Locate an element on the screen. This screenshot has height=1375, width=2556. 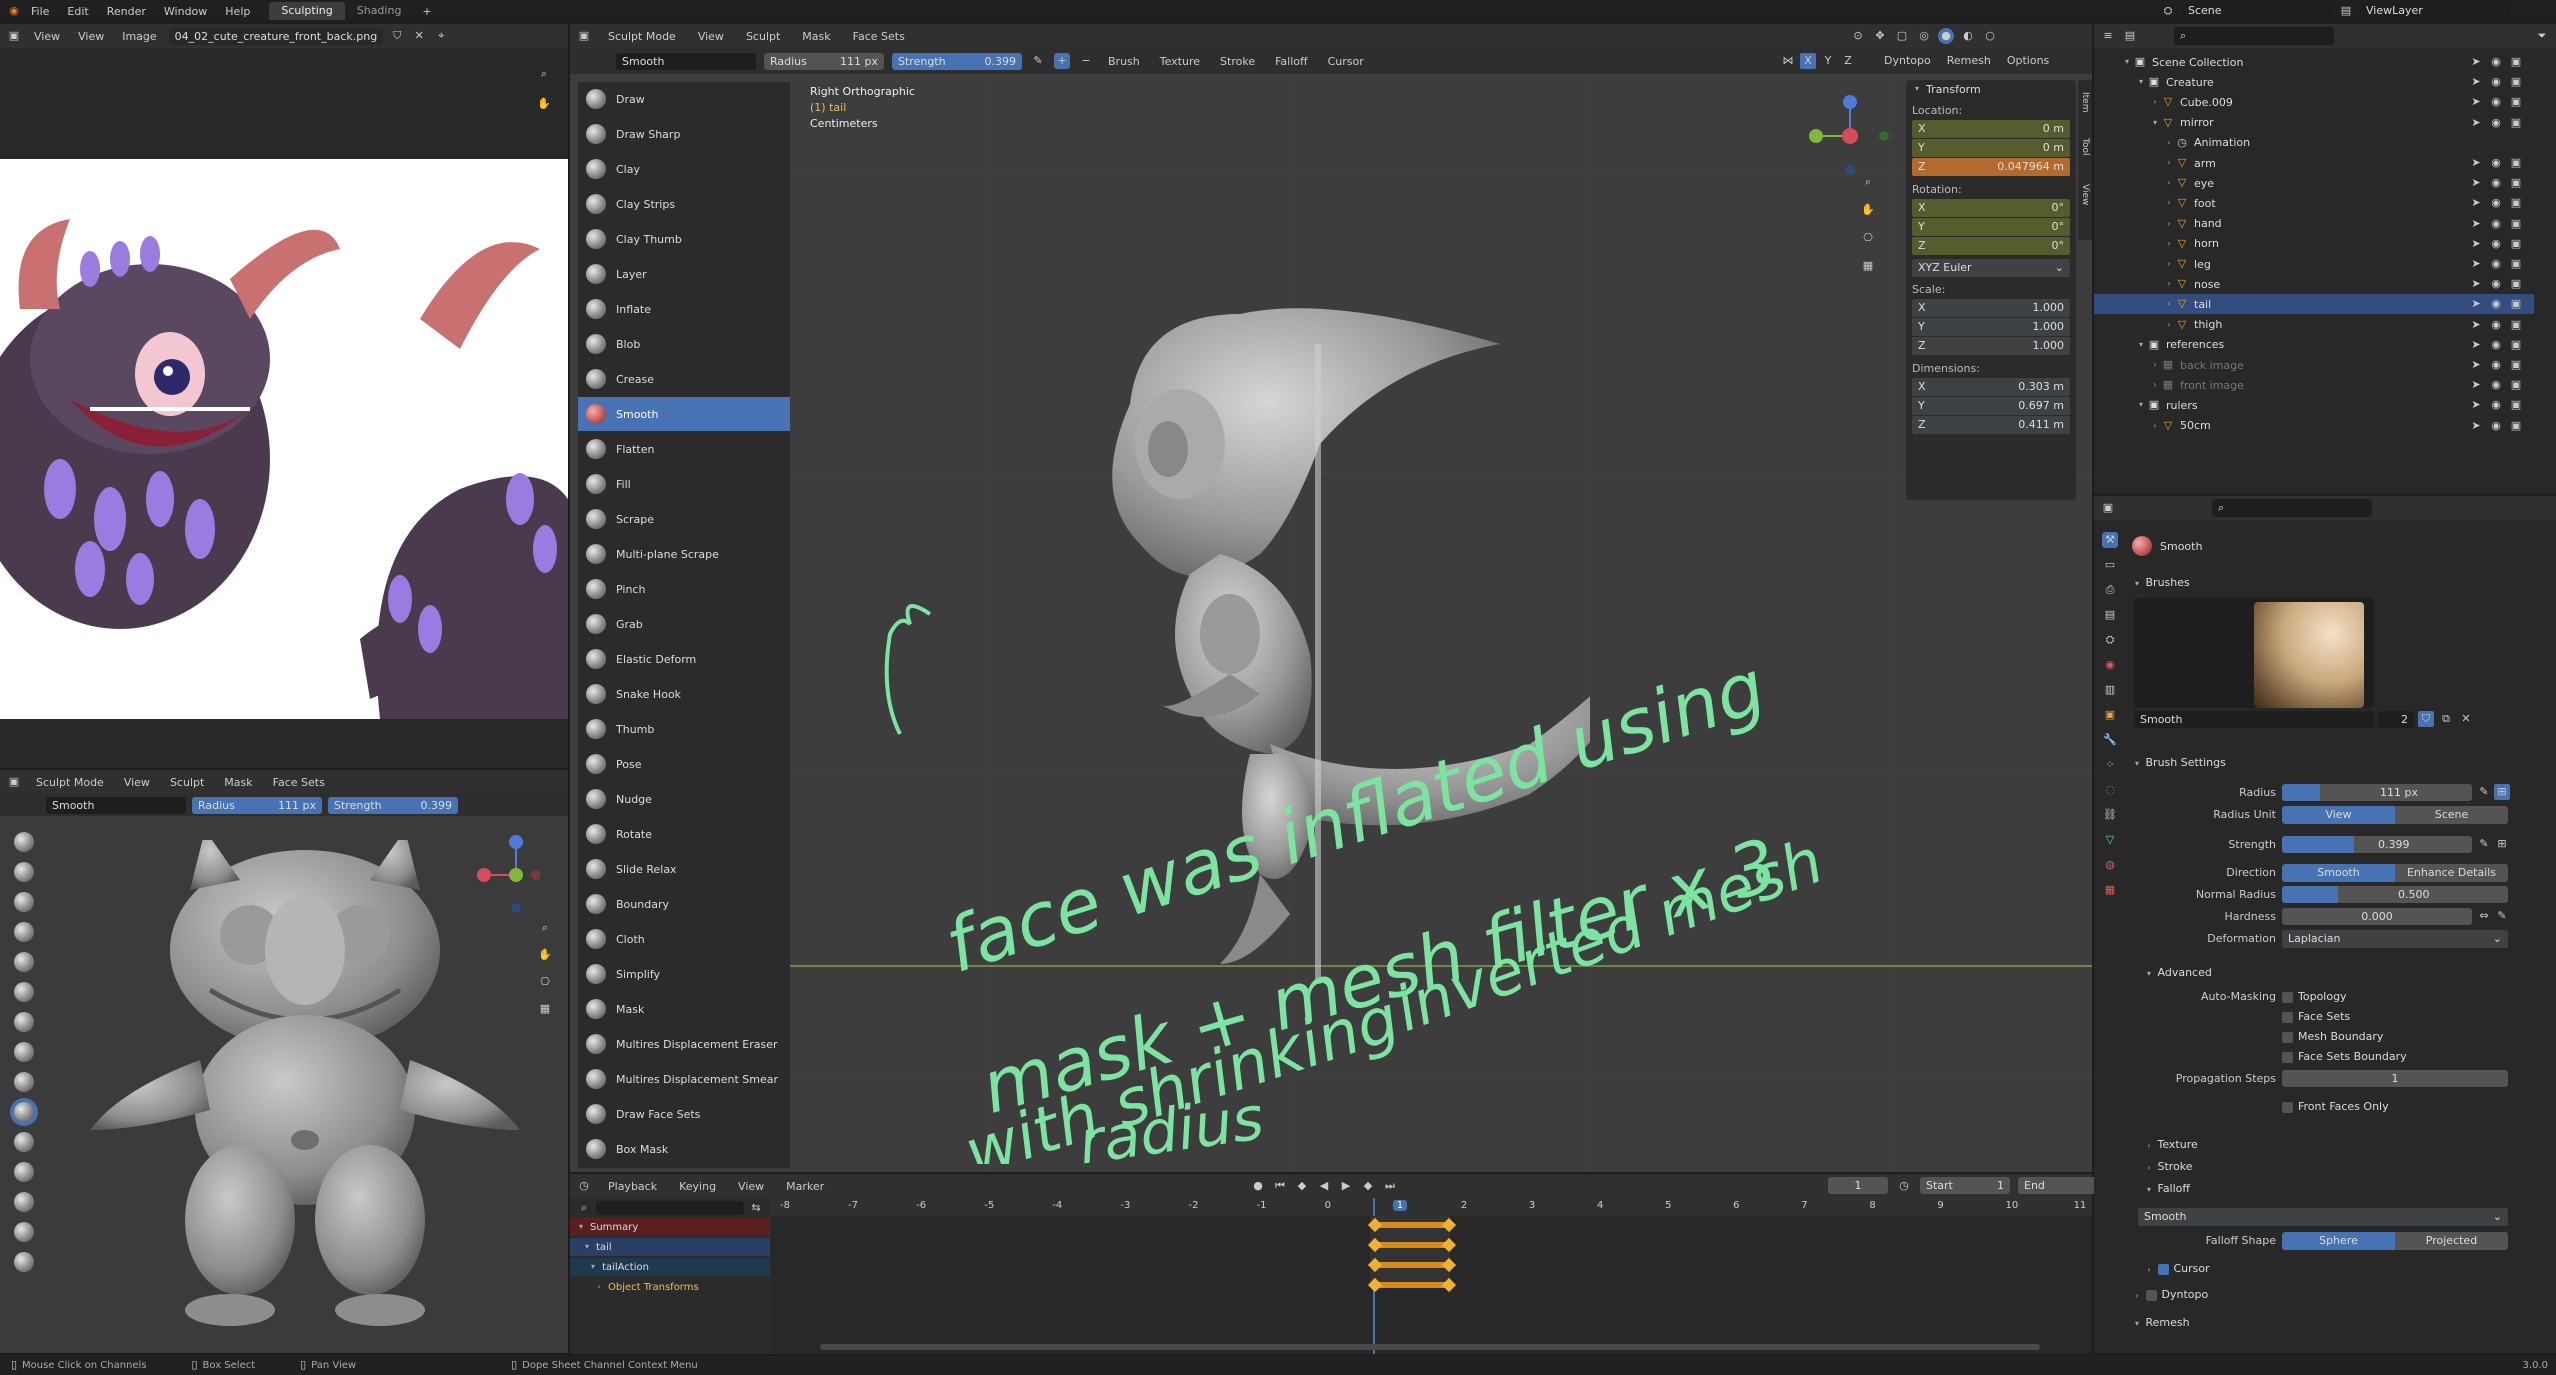
tool-box-mask: Box Mask is located at coordinates (684, 1149).